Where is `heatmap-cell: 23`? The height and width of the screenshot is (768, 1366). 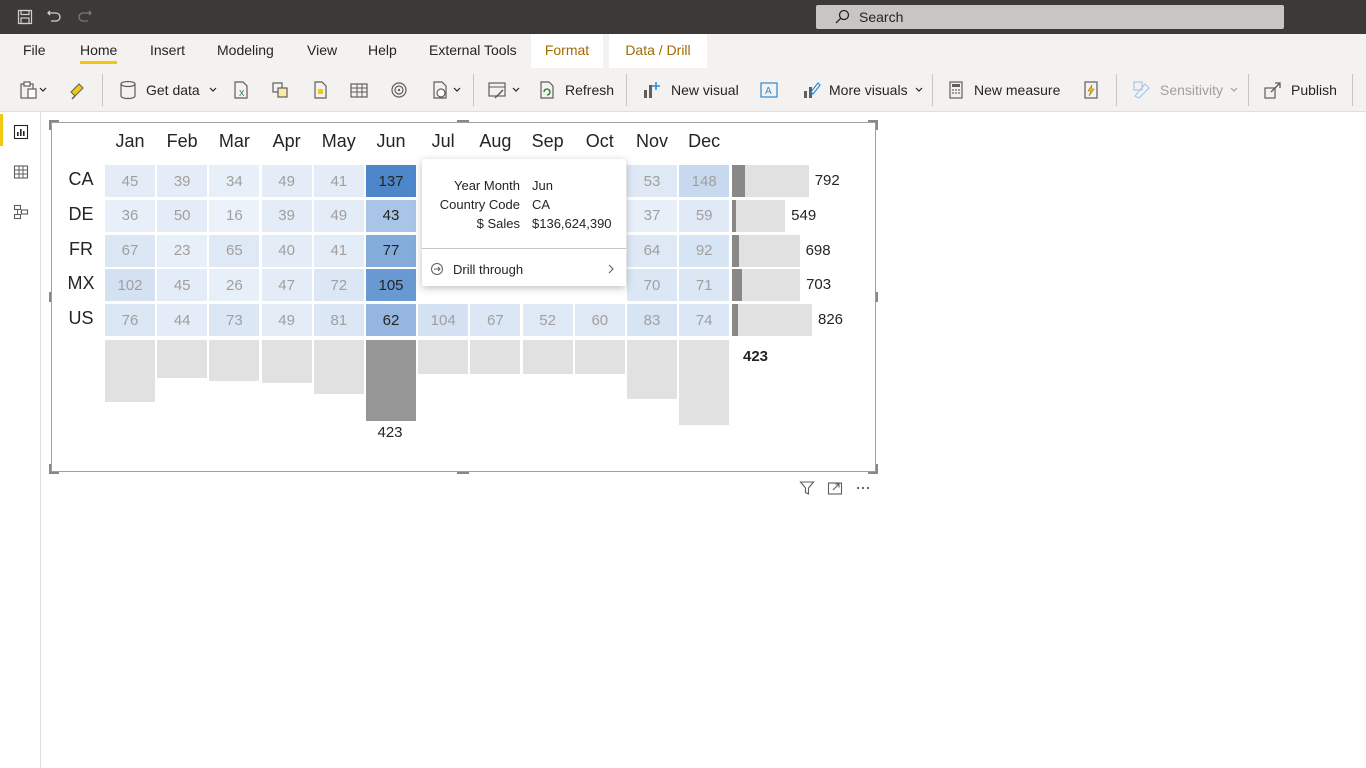 heatmap-cell: 23 is located at coordinates (182, 250).